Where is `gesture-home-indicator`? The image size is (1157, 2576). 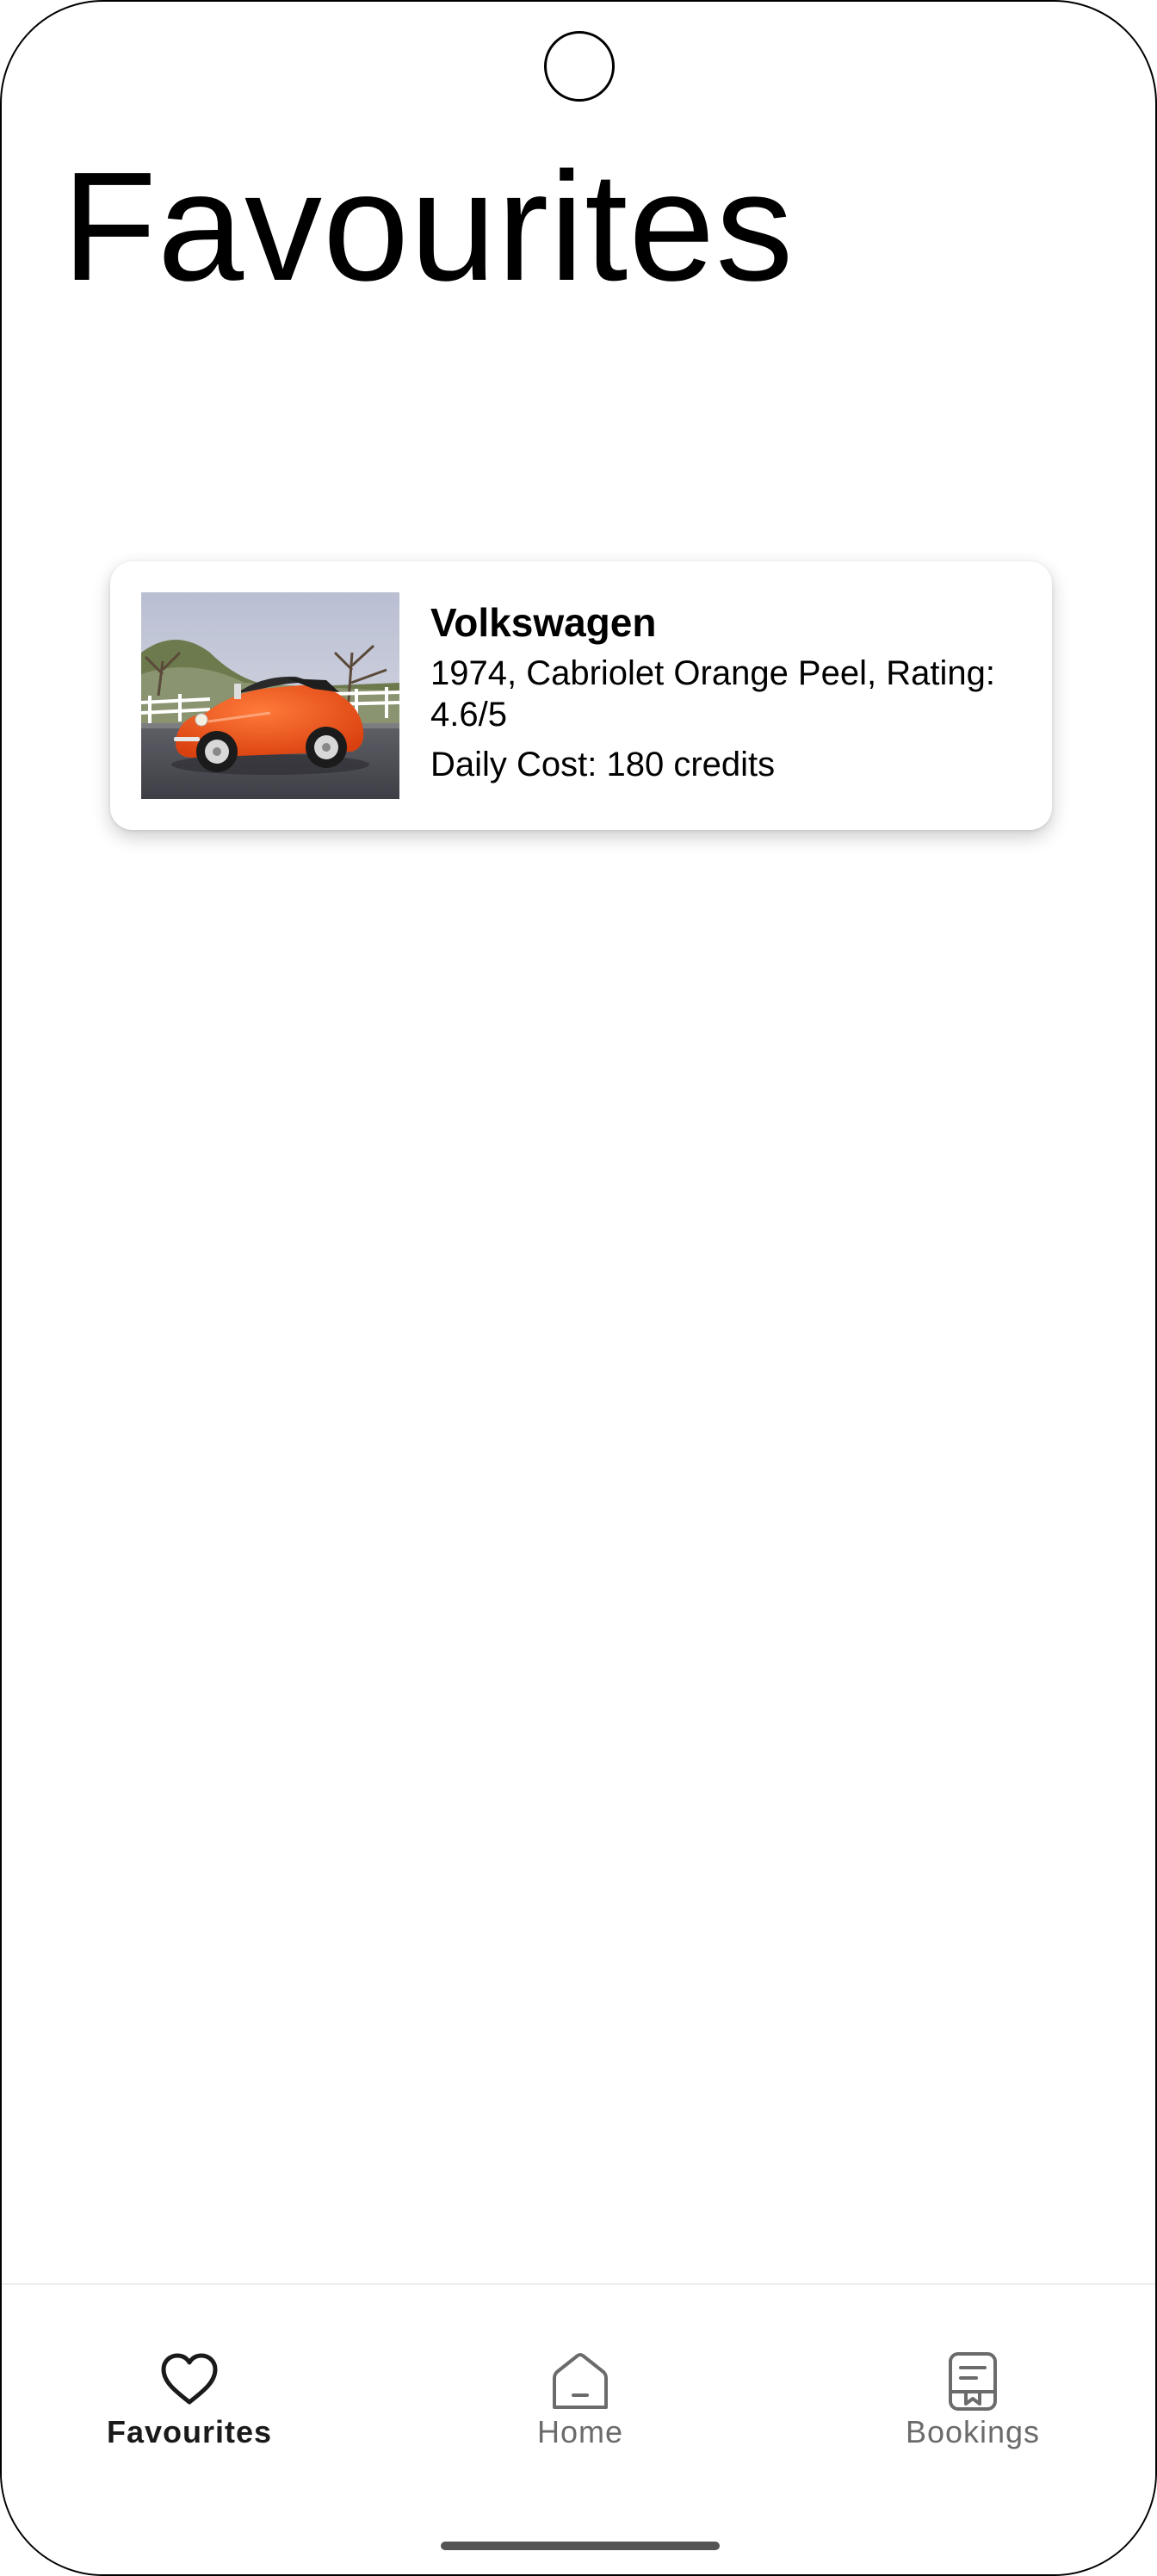 gesture-home-indicator is located at coordinates (580, 2546).